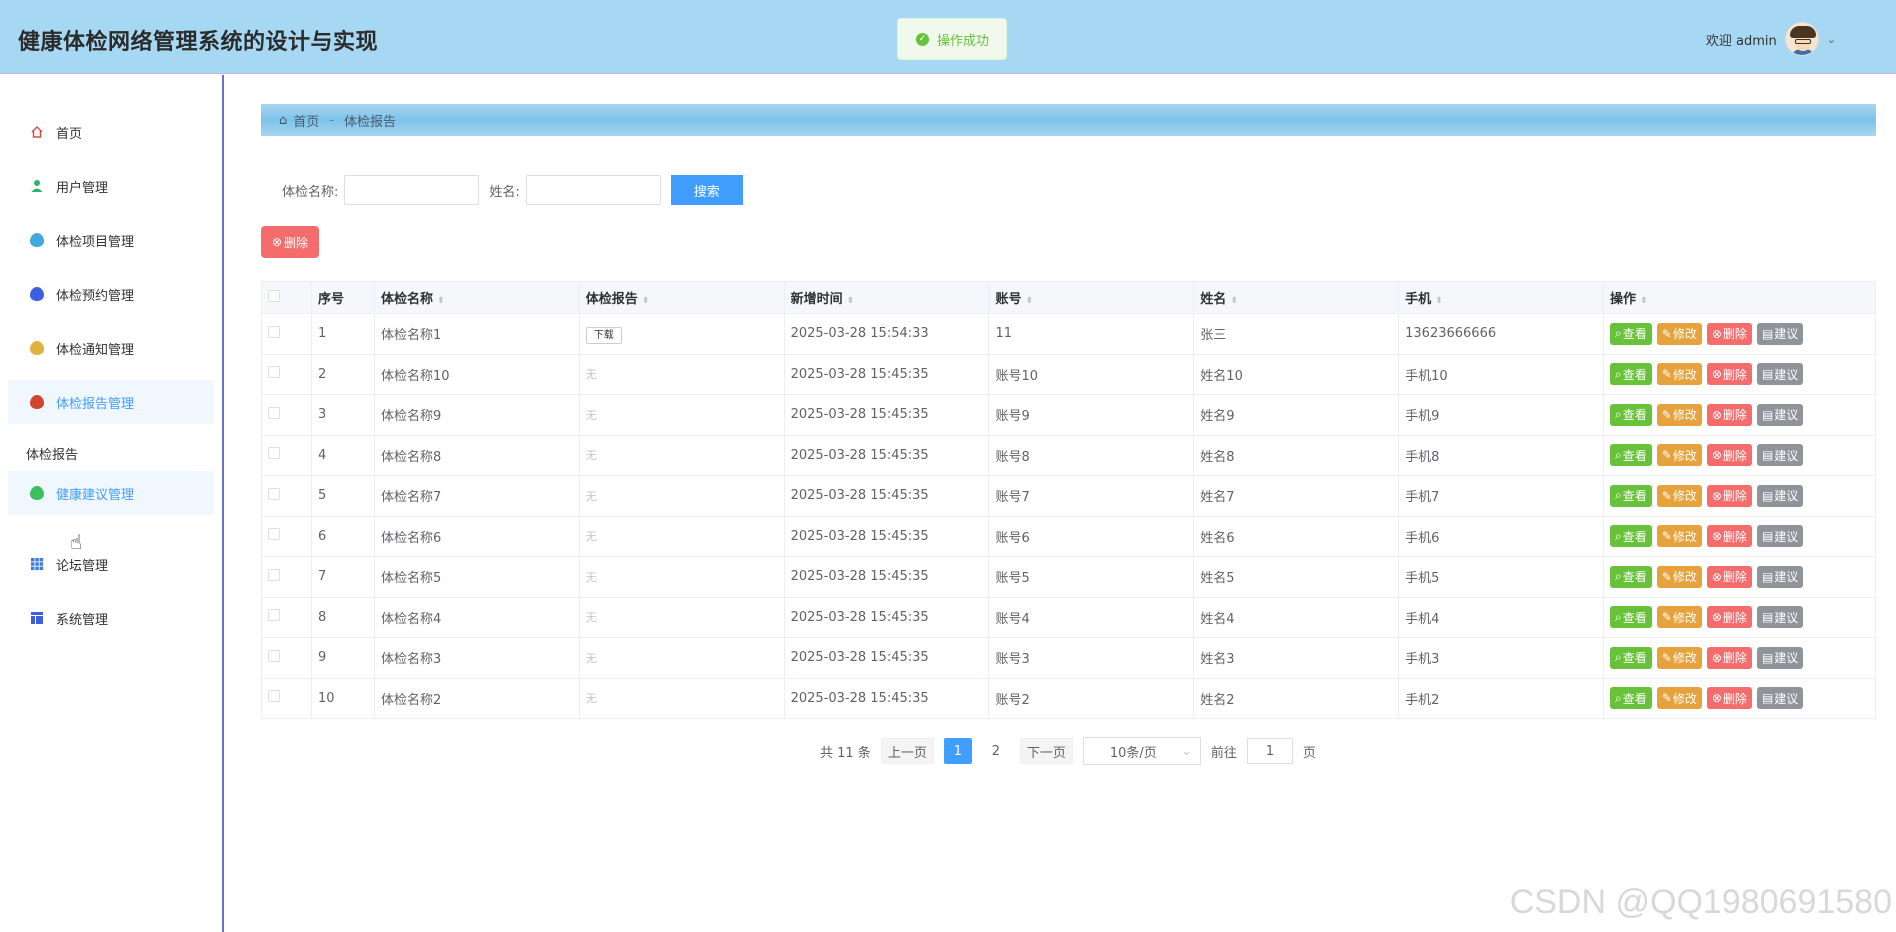 This screenshot has height=932, width=1896. I want to click on column-header: 姓名 ⬍, so click(1296, 297).